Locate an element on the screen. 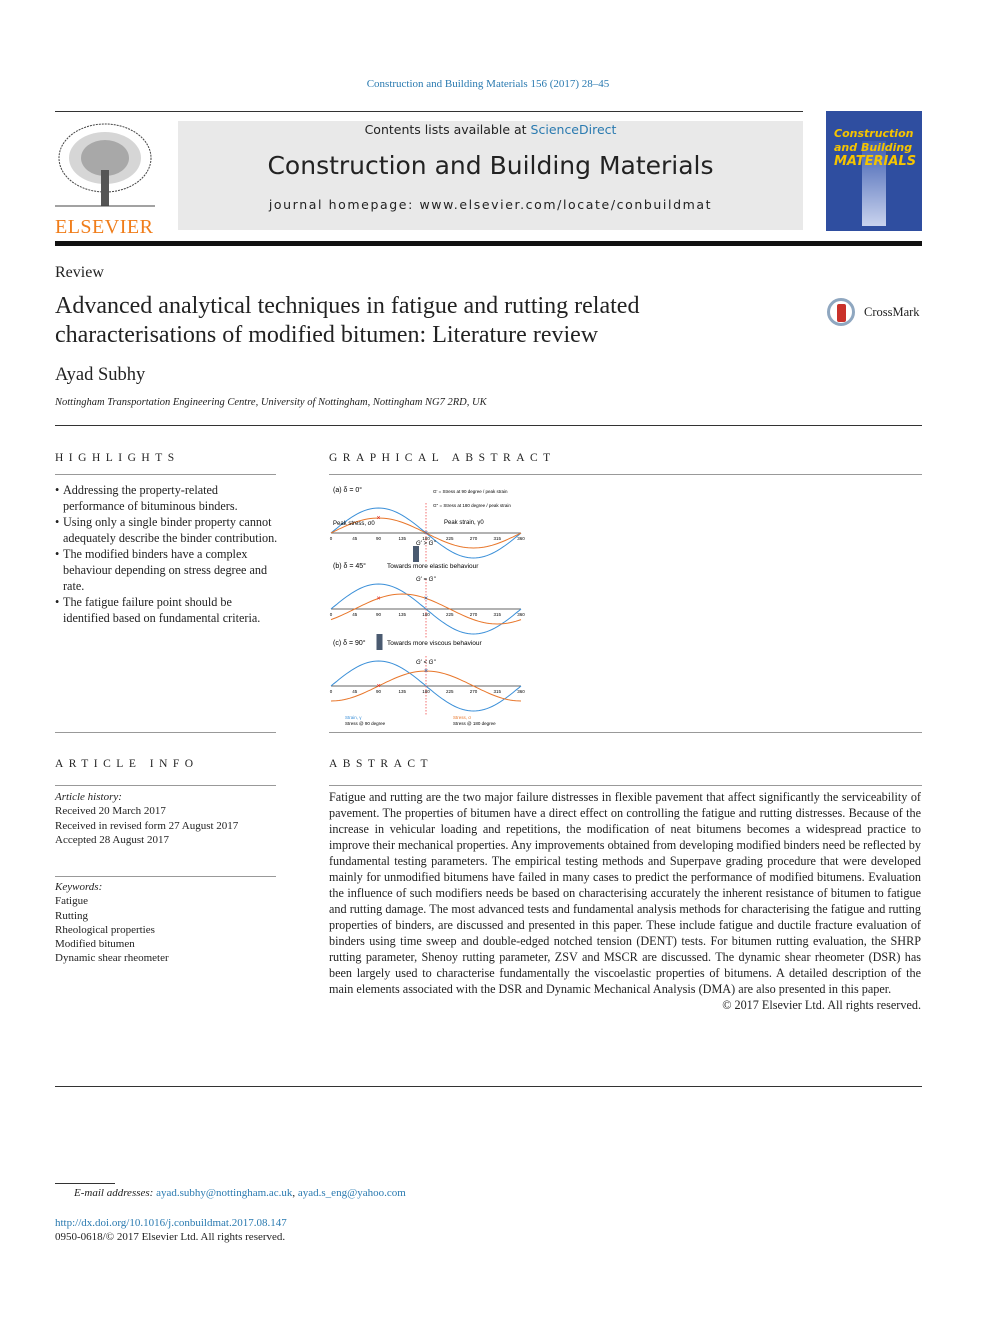 The image size is (992, 1323). relation-label: G' > G'' is located at coordinates (426, 544).